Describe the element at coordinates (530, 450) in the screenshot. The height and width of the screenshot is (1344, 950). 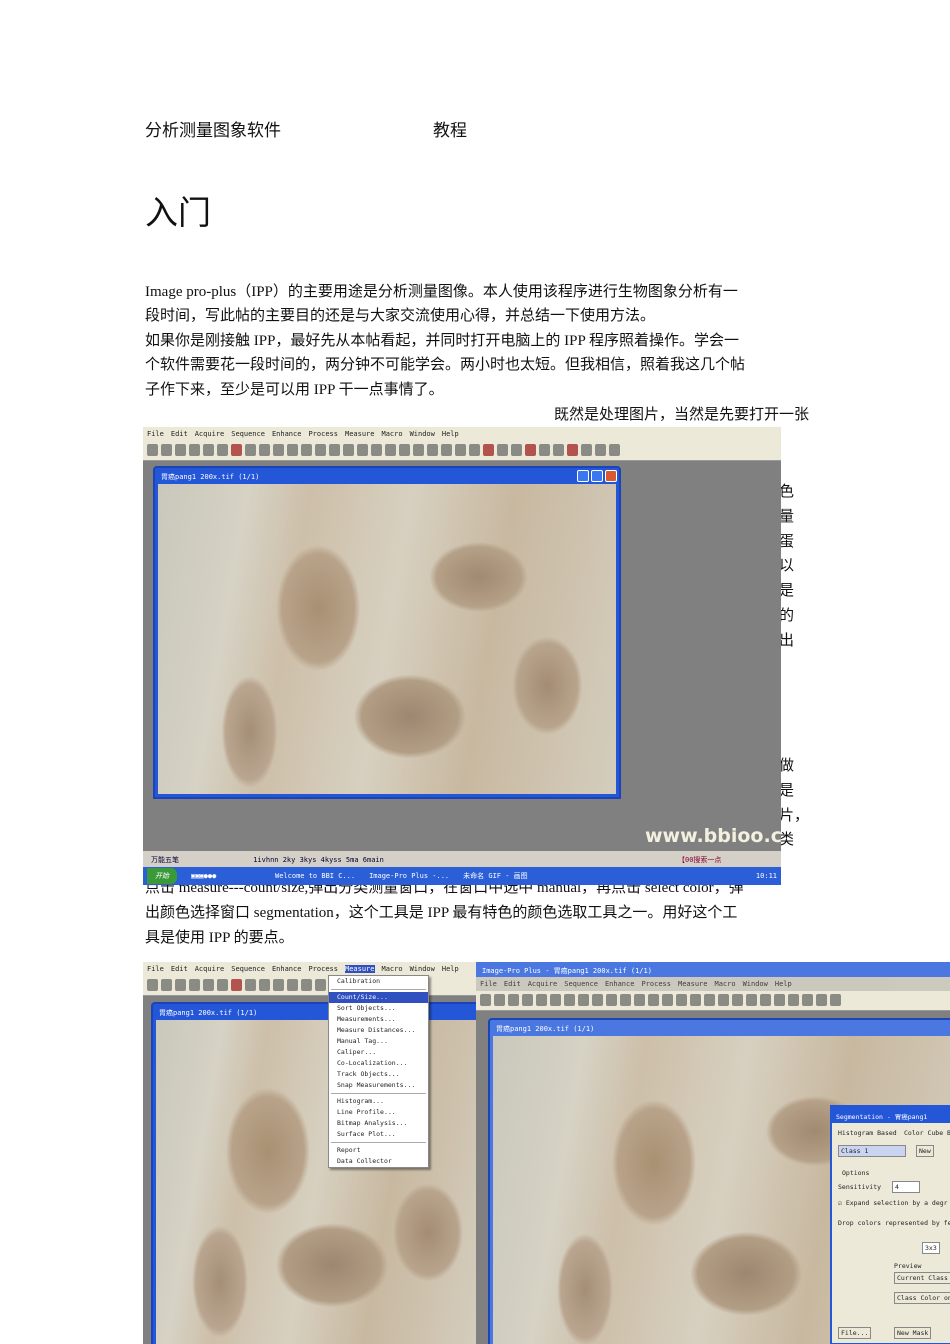
I see `report-icon` at that location.